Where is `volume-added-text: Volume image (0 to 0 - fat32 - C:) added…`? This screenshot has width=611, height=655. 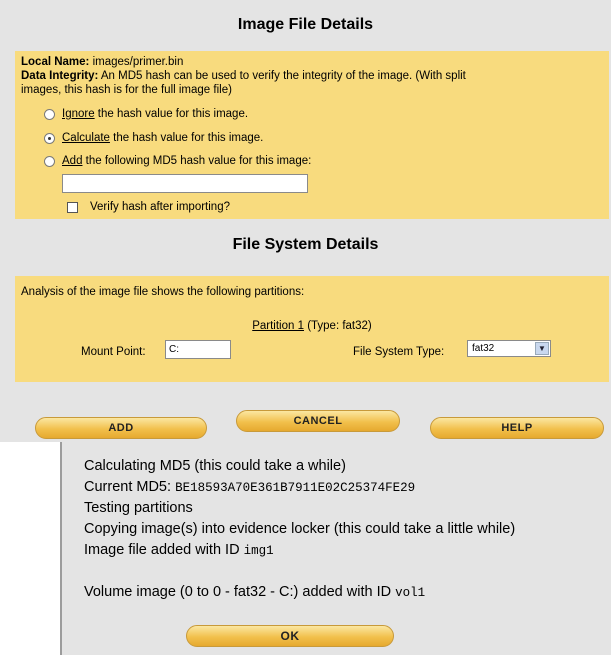
volume-added-text: Volume image (0 to 0 - fat32 - C:) added… is located at coordinates (240, 592).